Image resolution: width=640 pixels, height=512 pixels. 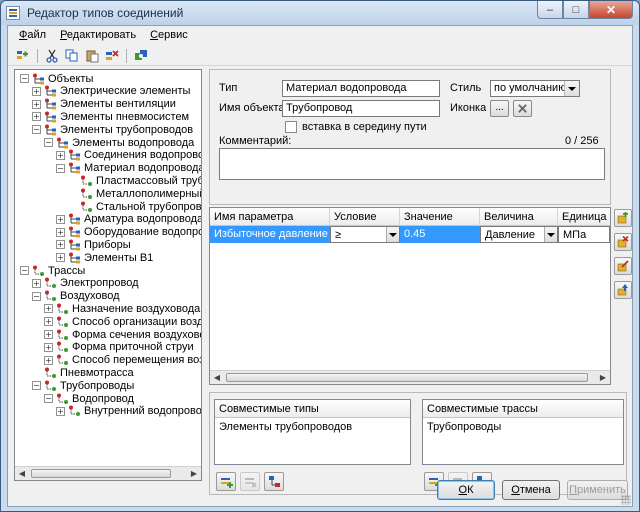 I want to click on insert-mid-path-checkbox, so click(x=291, y=127).